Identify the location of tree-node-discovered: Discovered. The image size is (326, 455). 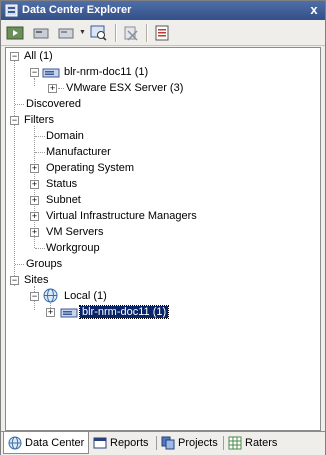
(53, 104).